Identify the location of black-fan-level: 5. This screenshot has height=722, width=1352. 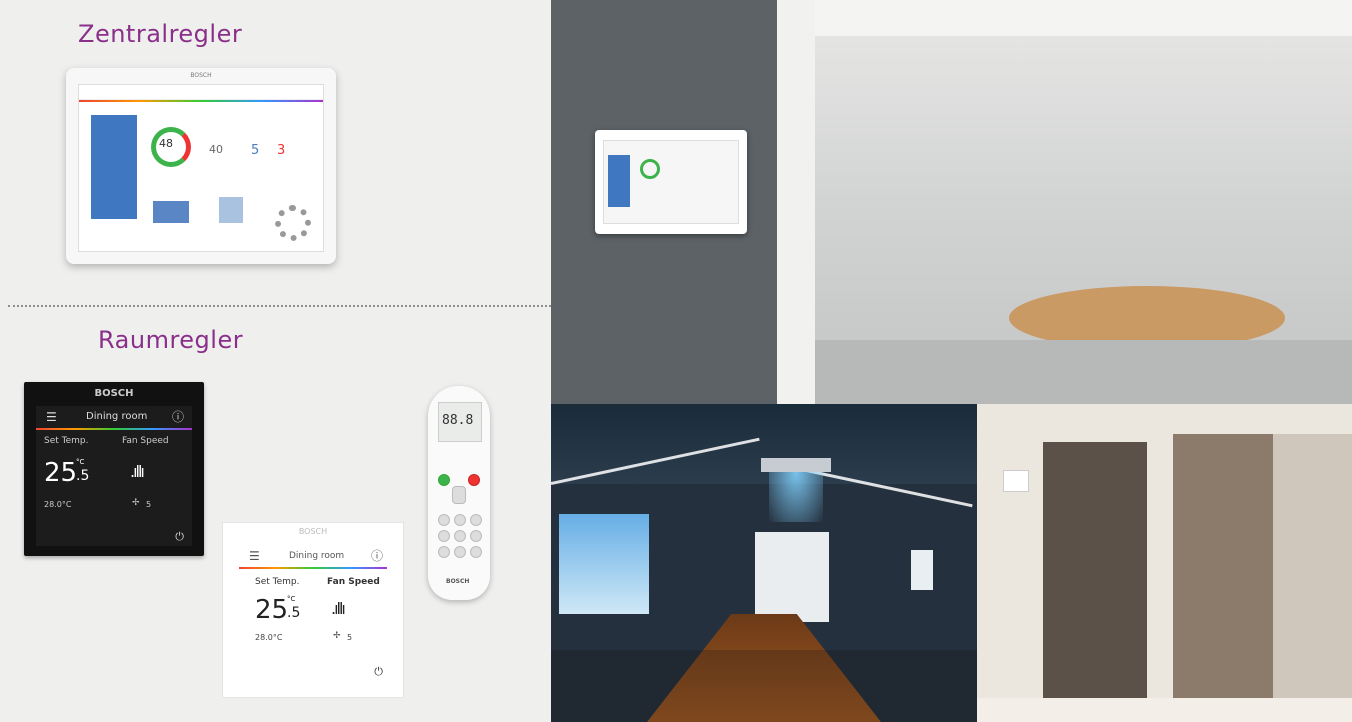
(149, 504).